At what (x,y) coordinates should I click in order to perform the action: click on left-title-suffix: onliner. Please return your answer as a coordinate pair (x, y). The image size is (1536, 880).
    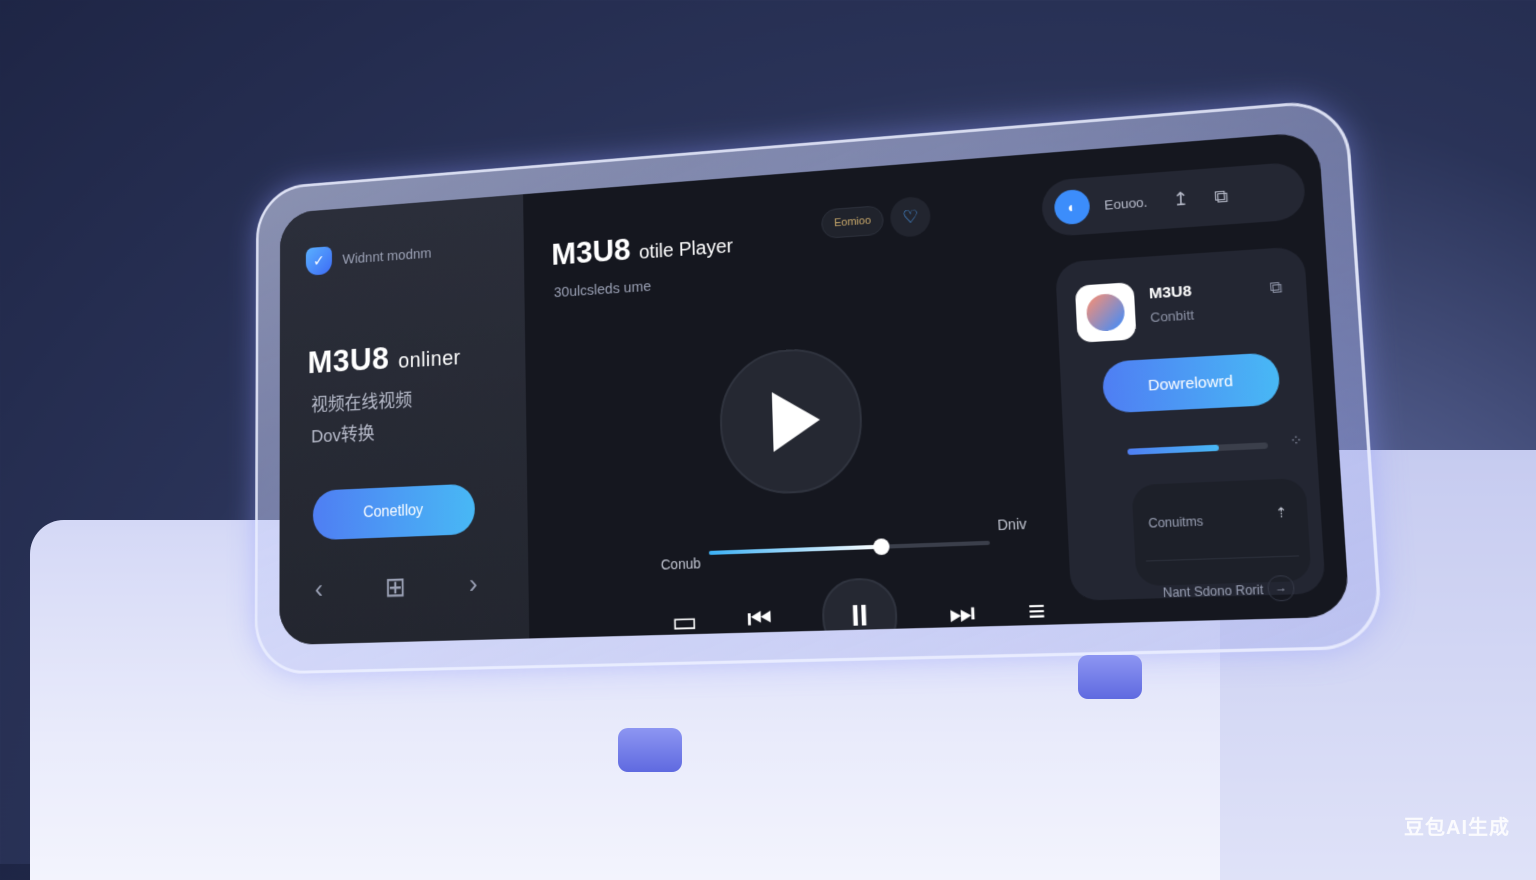
    Looking at the image, I should click on (429, 359).